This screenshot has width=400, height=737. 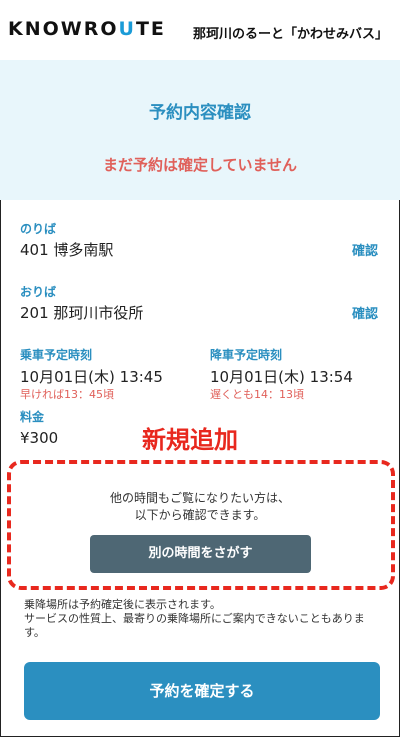 What do you see at coordinates (200, 113) in the screenshot?
I see `page-title: 予約内容確認` at bounding box center [200, 113].